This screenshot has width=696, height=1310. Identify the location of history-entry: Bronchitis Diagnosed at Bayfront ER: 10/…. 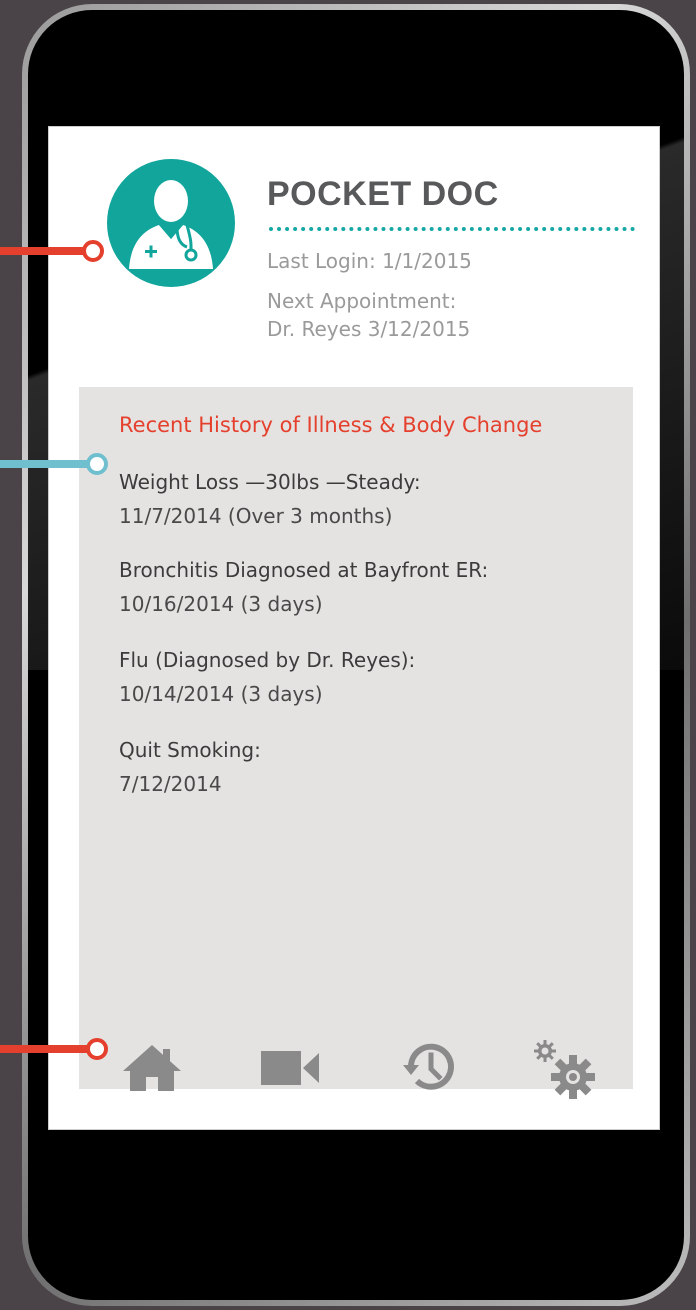
(303, 587).